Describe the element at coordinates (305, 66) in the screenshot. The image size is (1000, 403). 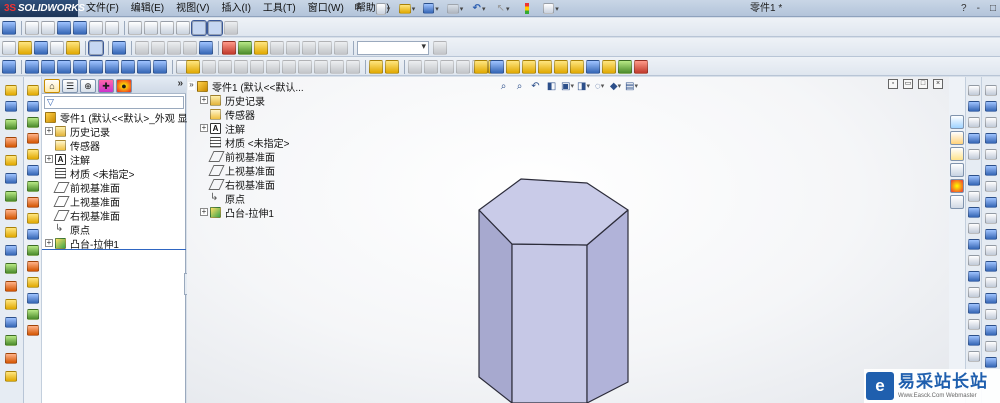
I see `pattern-icon` at that location.